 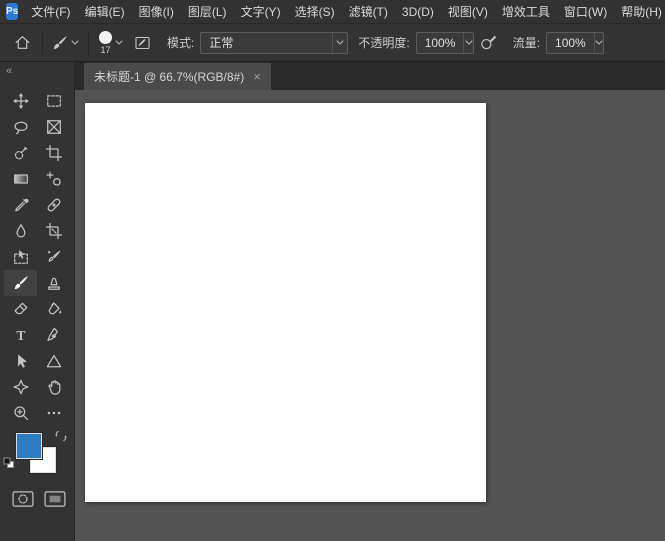 I want to click on tool-frame, so click(x=53, y=127).